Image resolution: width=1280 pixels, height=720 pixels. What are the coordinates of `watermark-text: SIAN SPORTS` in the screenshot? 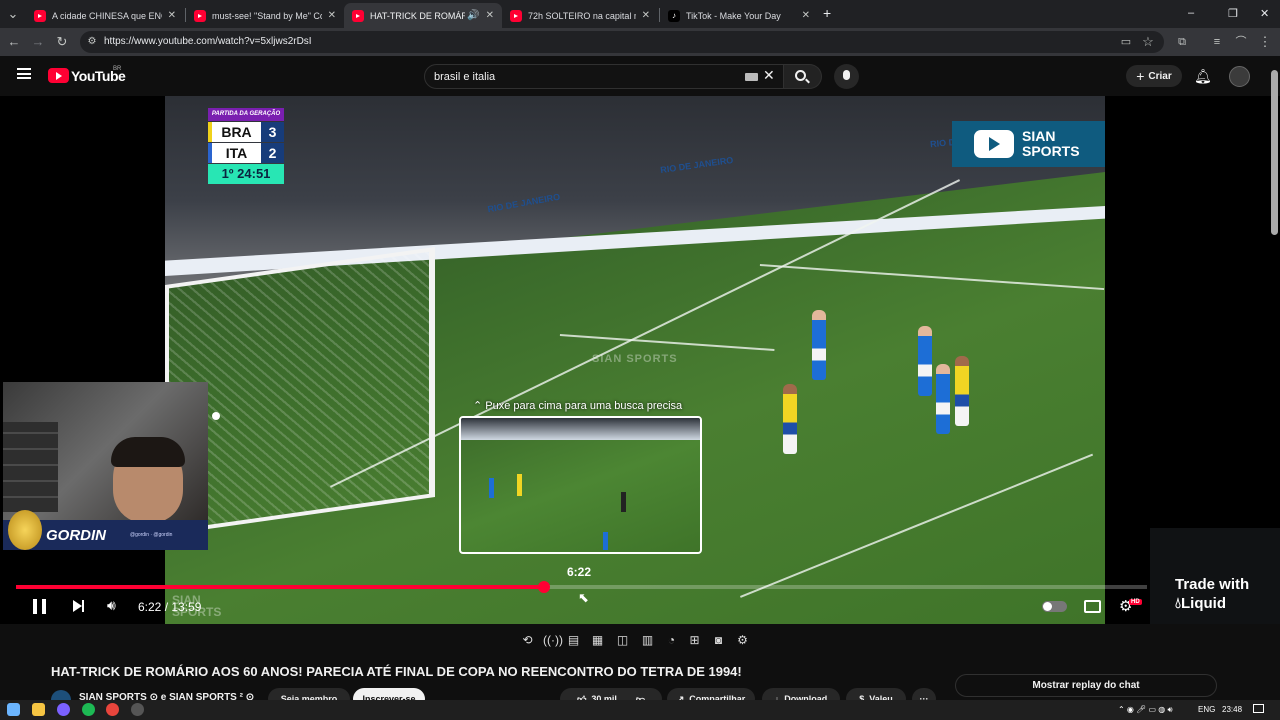 It's located at (1051, 144).